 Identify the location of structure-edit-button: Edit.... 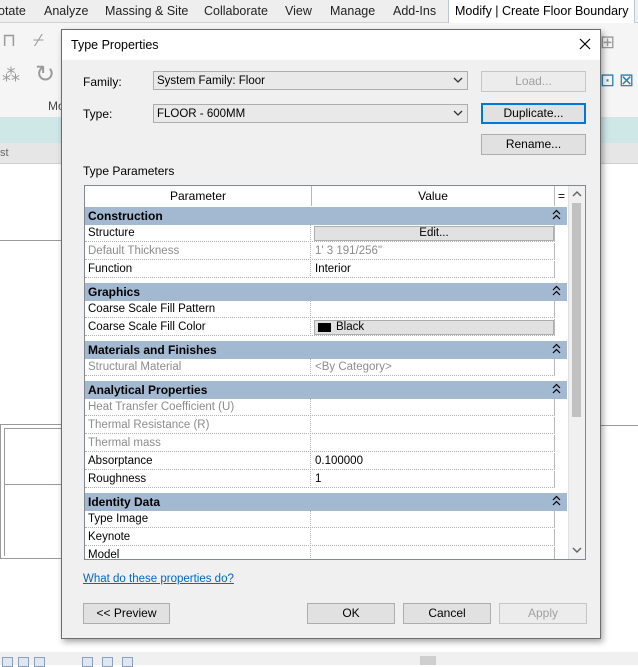
(434, 233).